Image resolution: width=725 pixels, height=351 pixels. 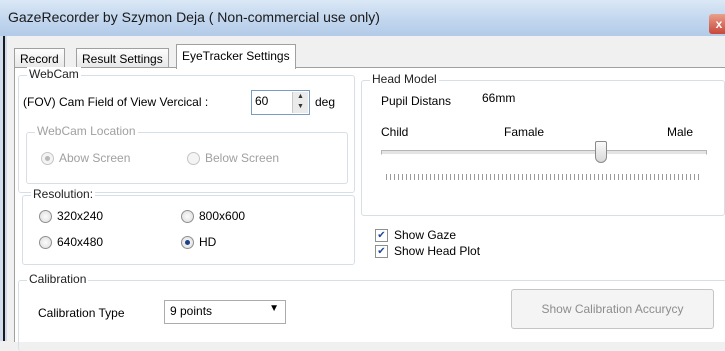 What do you see at coordinates (416, 101) in the screenshot?
I see `pupil-distance-label: Pupil Distans` at bounding box center [416, 101].